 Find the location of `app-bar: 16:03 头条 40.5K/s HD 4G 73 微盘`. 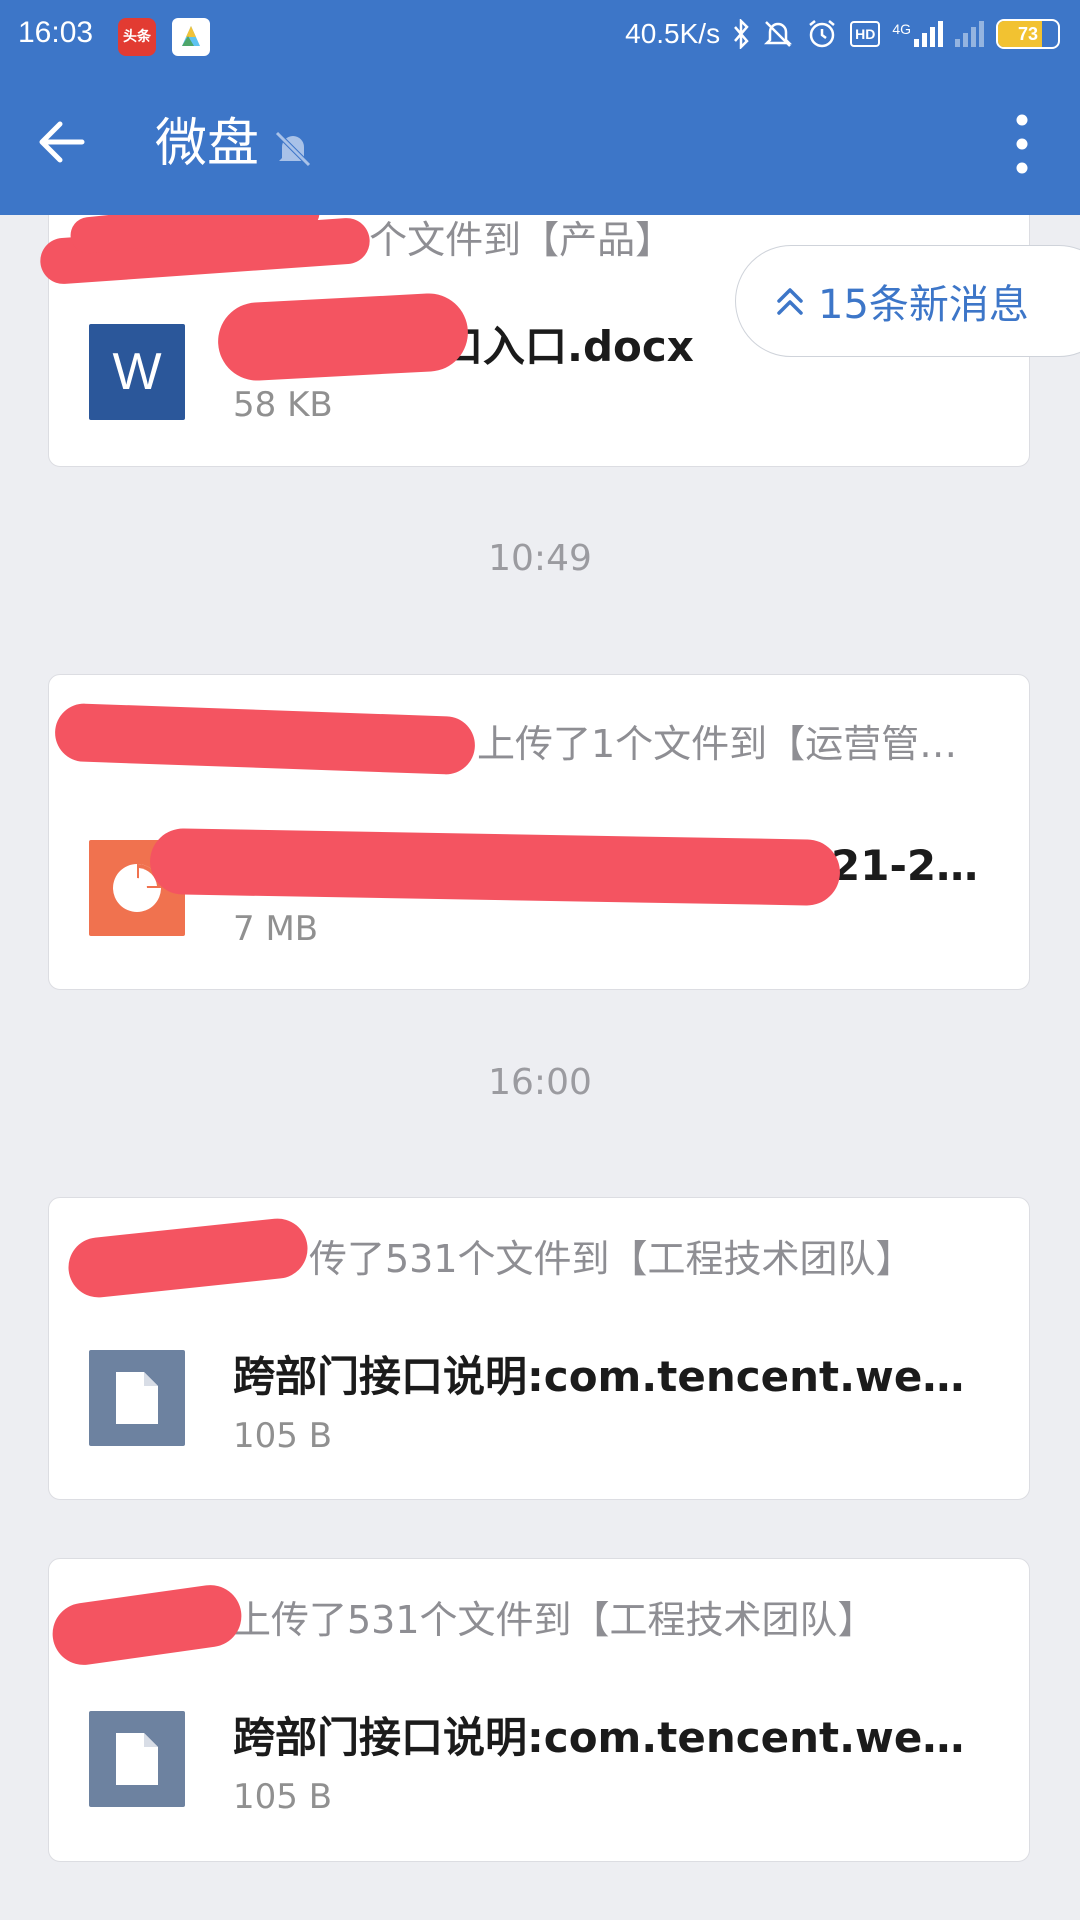

app-bar: 16:03 头条 40.5K/s HD 4G 73 微盘 is located at coordinates (540, 107).